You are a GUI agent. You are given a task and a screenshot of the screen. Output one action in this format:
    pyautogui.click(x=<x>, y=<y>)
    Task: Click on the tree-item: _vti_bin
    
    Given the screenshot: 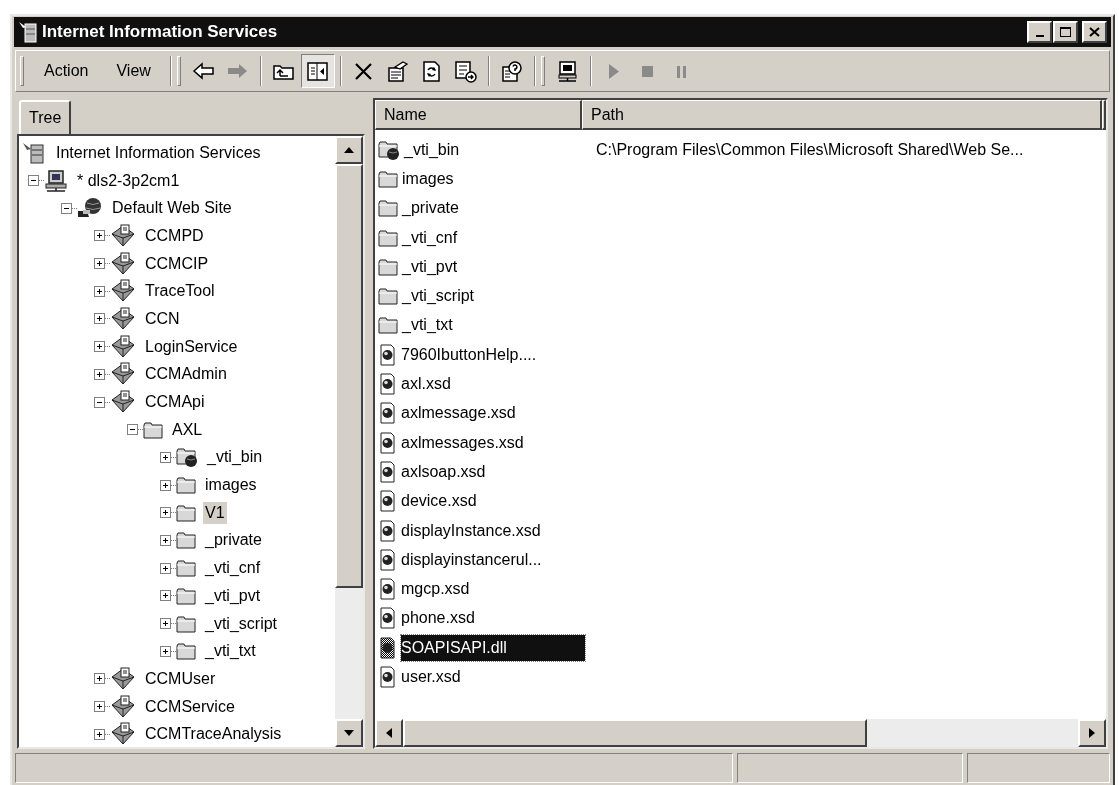 What is the action you would take?
    pyautogui.click(x=235, y=457)
    